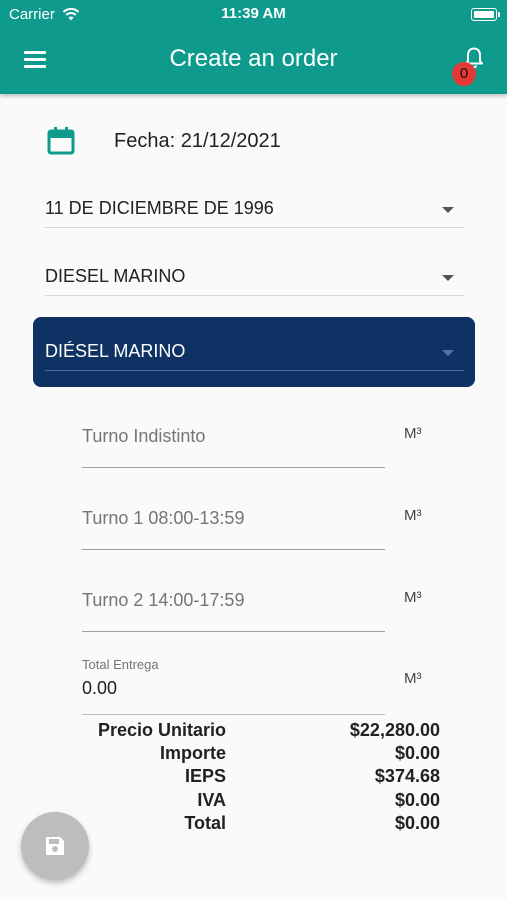  I want to click on total-delivery-label: Total Entrega, so click(120, 664).